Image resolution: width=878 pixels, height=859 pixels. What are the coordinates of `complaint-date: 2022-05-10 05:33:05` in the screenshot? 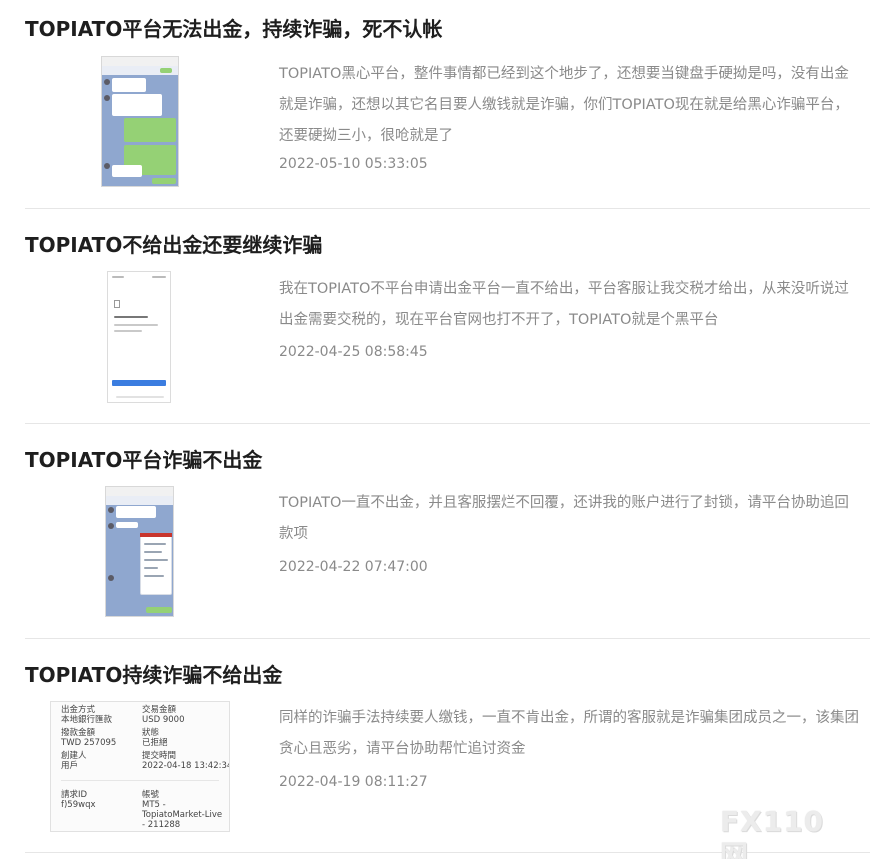 It's located at (353, 164).